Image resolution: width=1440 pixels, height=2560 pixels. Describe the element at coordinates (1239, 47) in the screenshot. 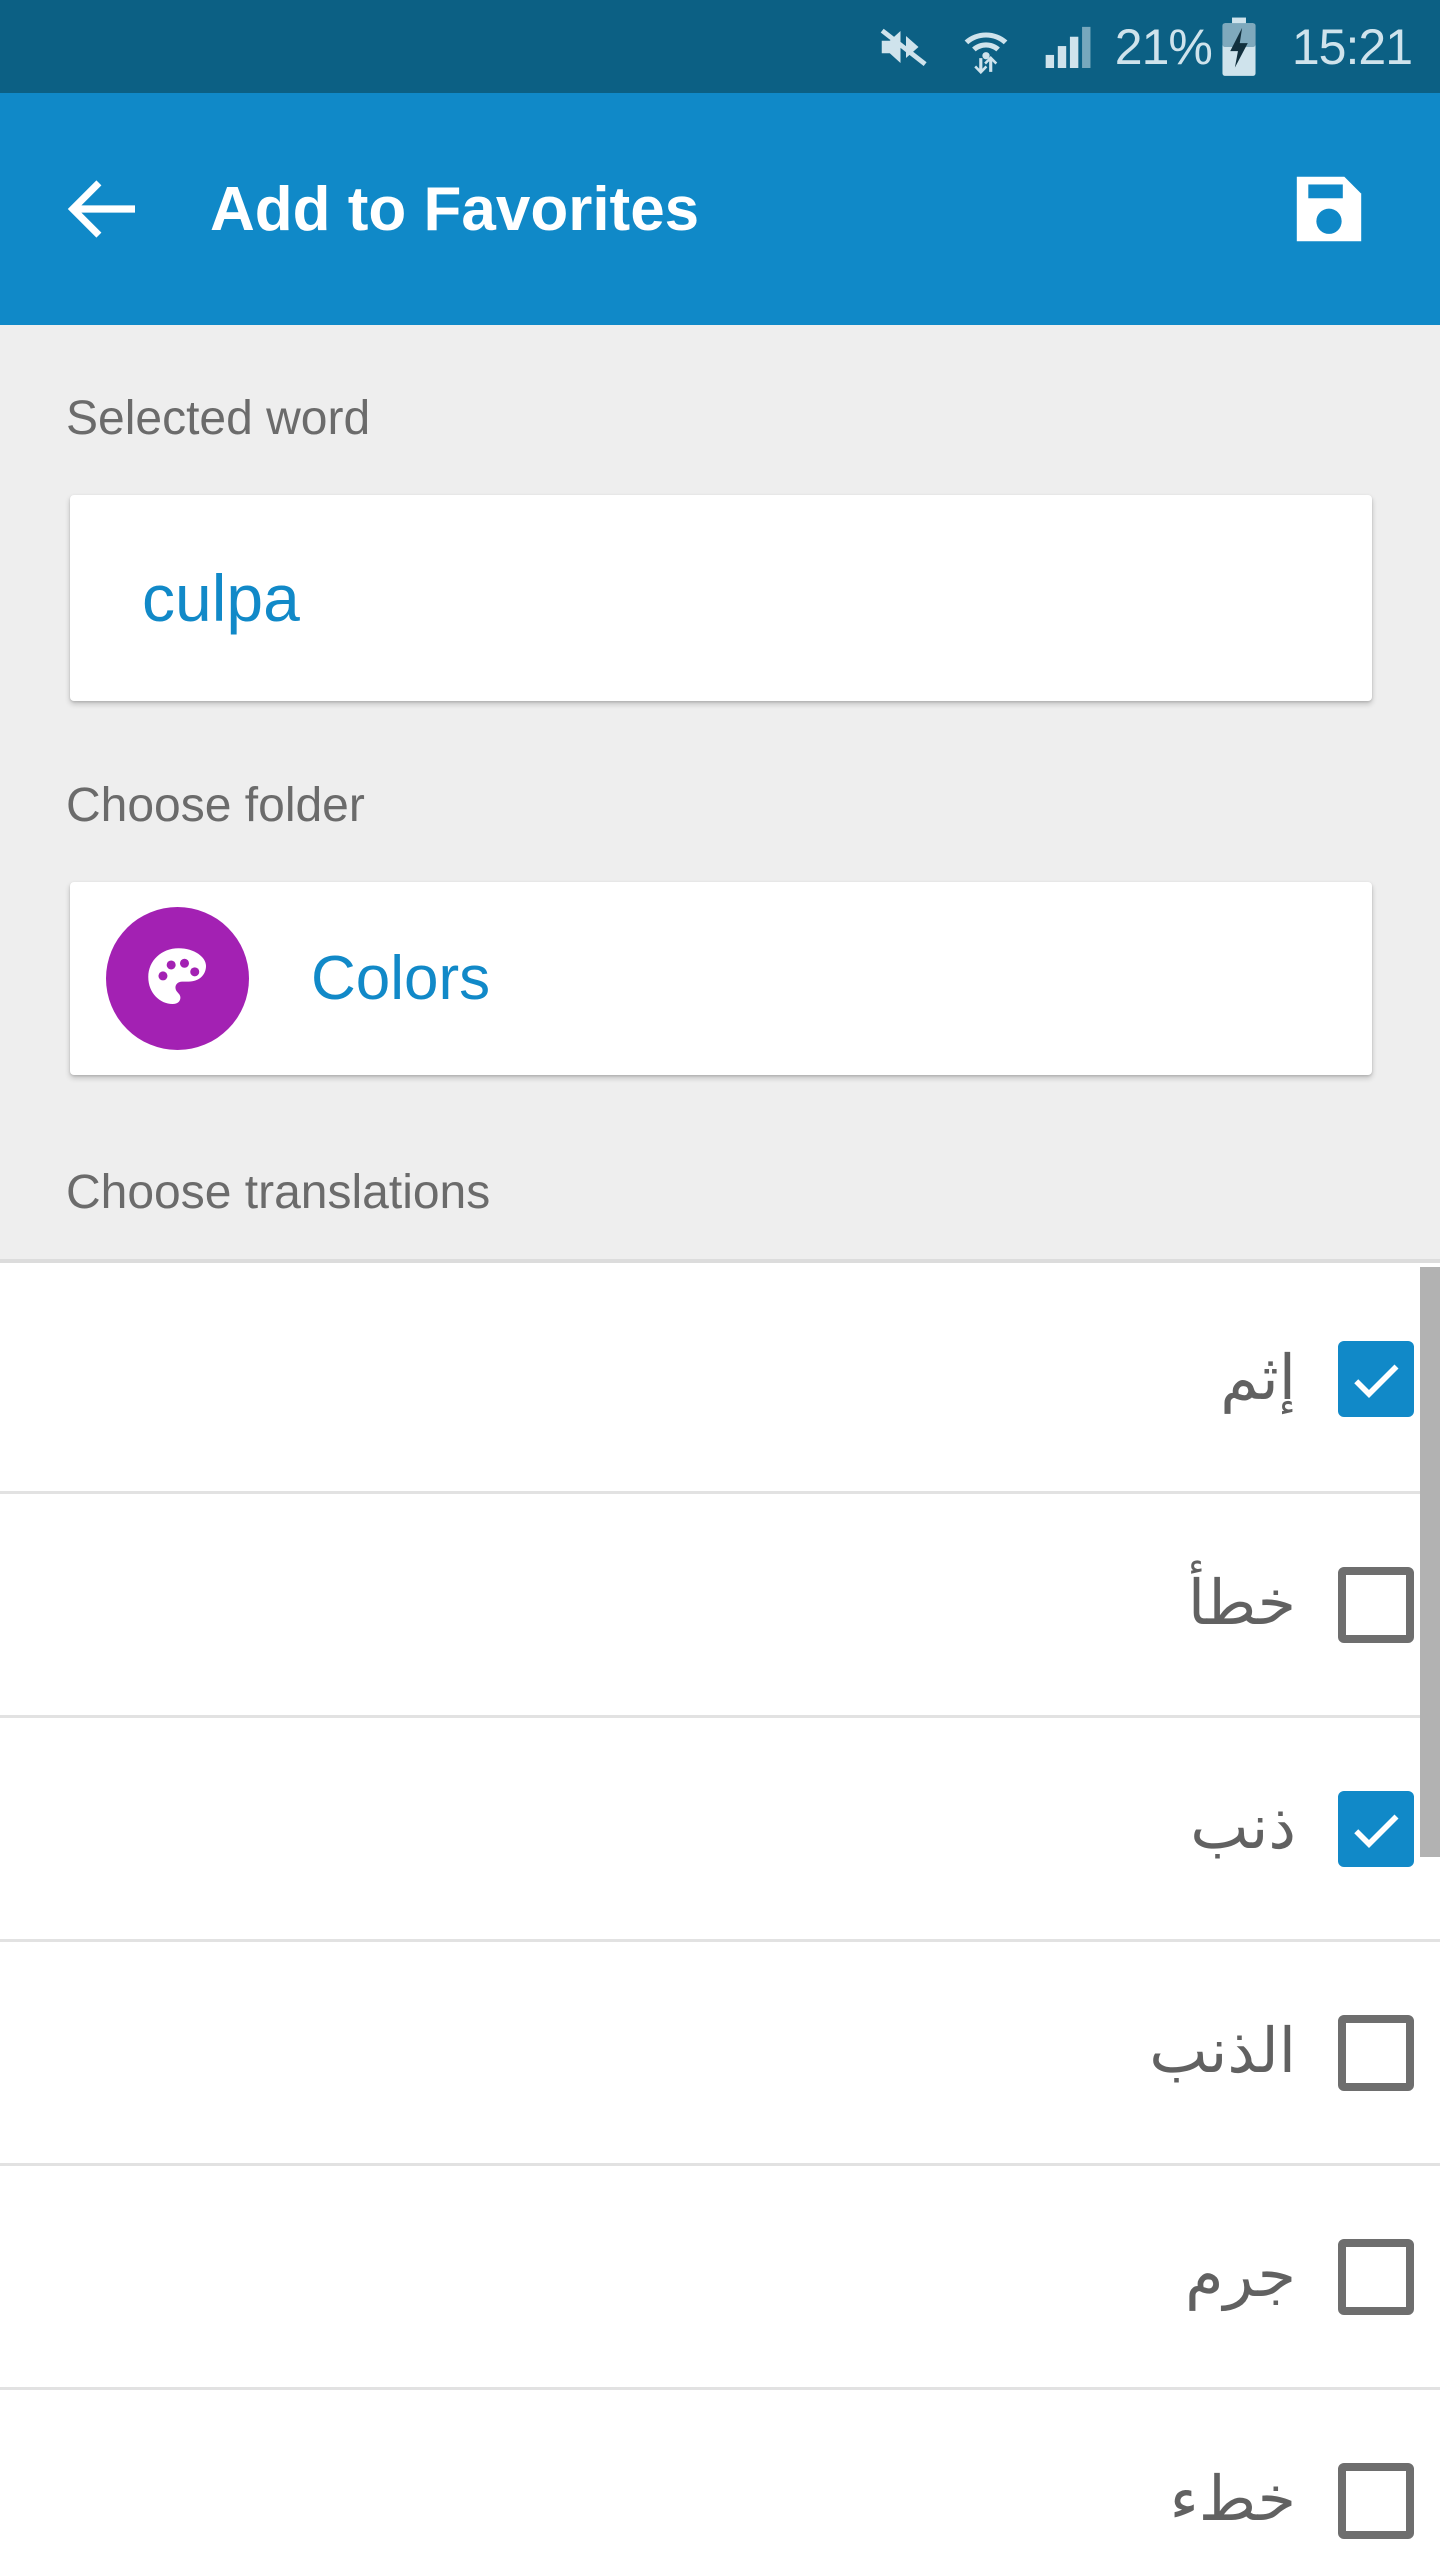

I see `battery-charging-icon` at that location.